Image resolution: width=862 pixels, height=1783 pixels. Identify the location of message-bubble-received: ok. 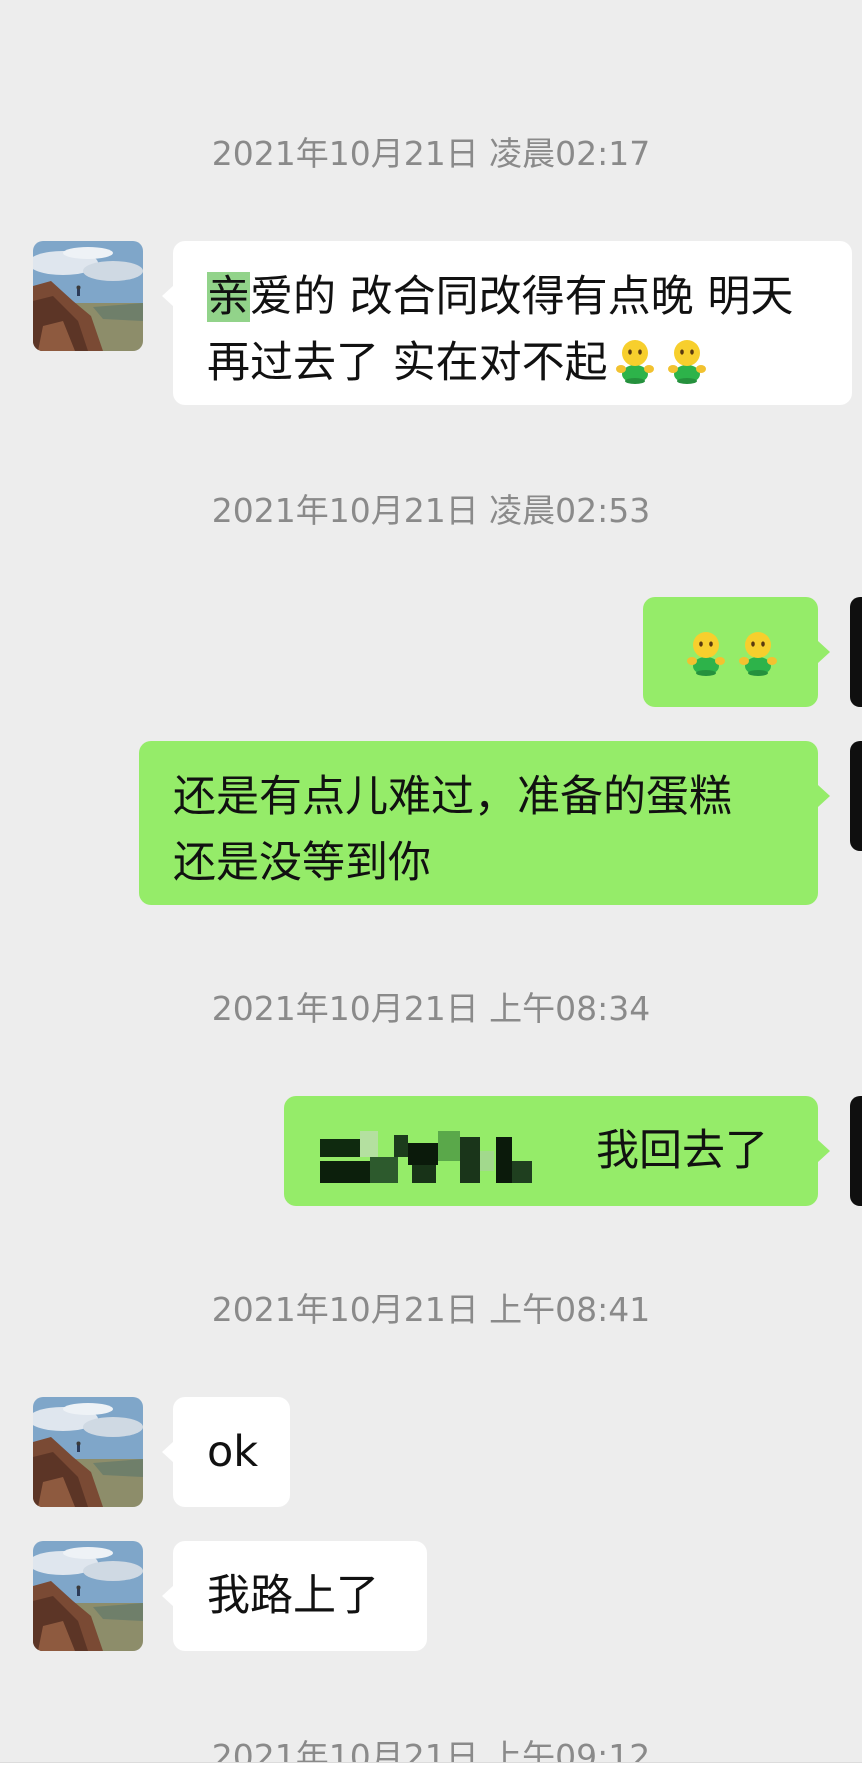
(231, 1452).